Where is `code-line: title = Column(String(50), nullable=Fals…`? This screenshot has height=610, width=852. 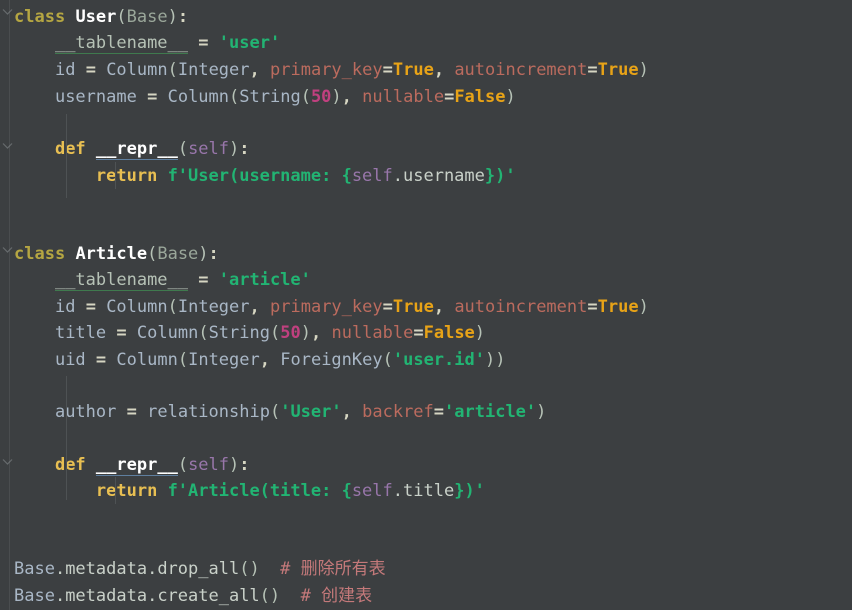
code-line: title = Column(String(50), nullable=Fals… is located at coordinates (249, 333).